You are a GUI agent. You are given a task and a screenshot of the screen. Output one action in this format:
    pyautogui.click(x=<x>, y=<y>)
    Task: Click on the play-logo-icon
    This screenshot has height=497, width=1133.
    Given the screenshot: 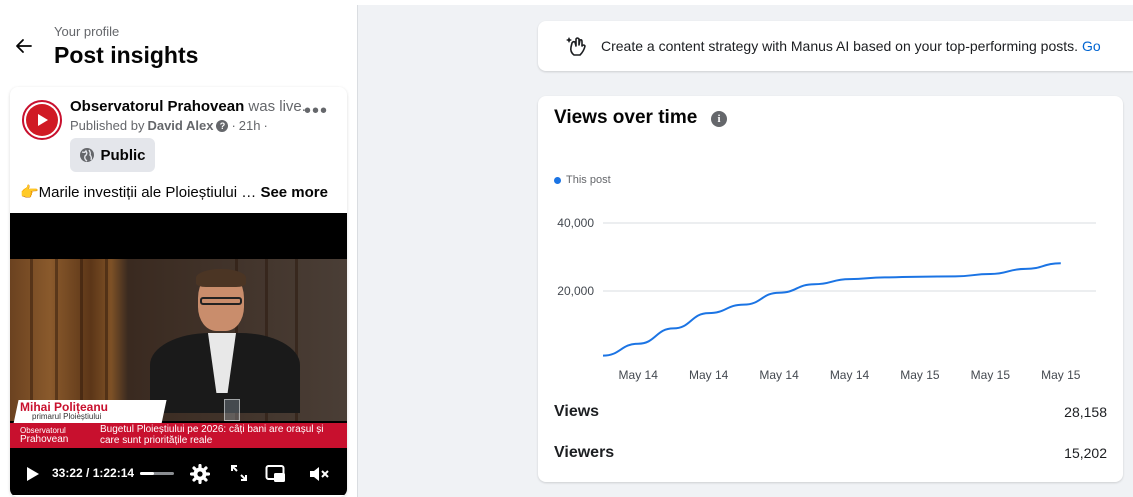 What is the action you would take?
    pyautogui.click(x=43, y=120)
    